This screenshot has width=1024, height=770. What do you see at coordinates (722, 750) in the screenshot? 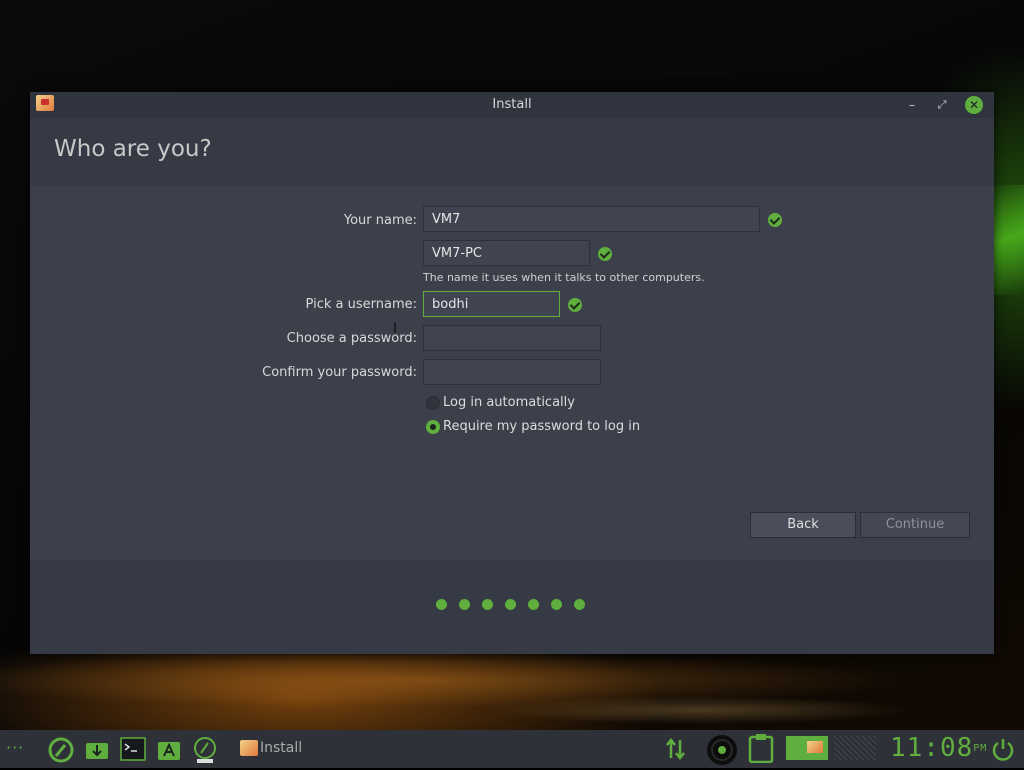
I see `media-disc-icon` at bounding box center [722, 750].